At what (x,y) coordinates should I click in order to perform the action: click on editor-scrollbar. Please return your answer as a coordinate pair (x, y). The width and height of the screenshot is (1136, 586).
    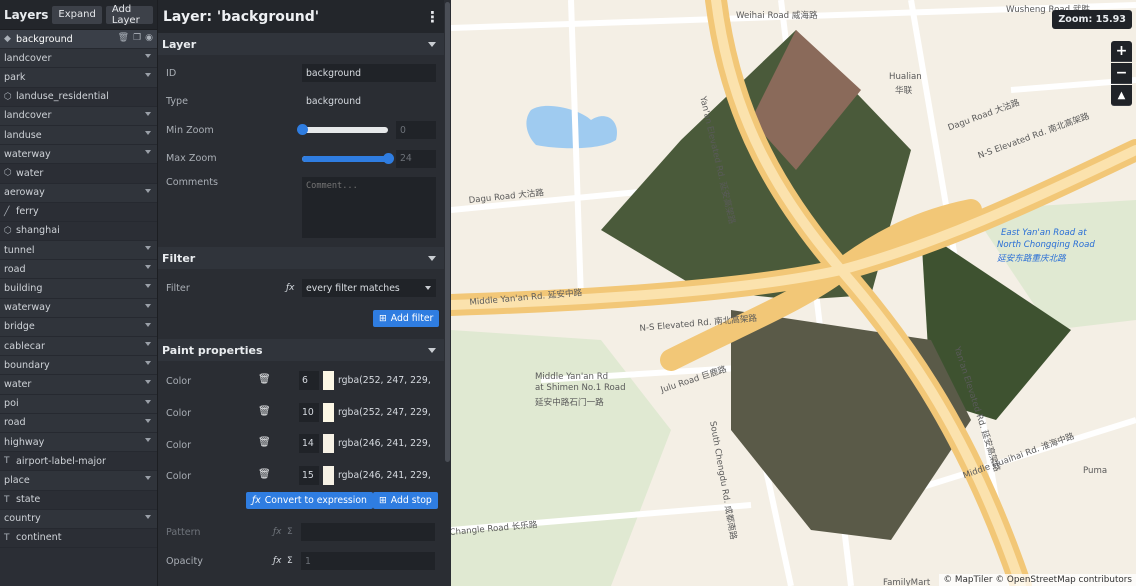
    Looking at the image, I should click on (447, 293).